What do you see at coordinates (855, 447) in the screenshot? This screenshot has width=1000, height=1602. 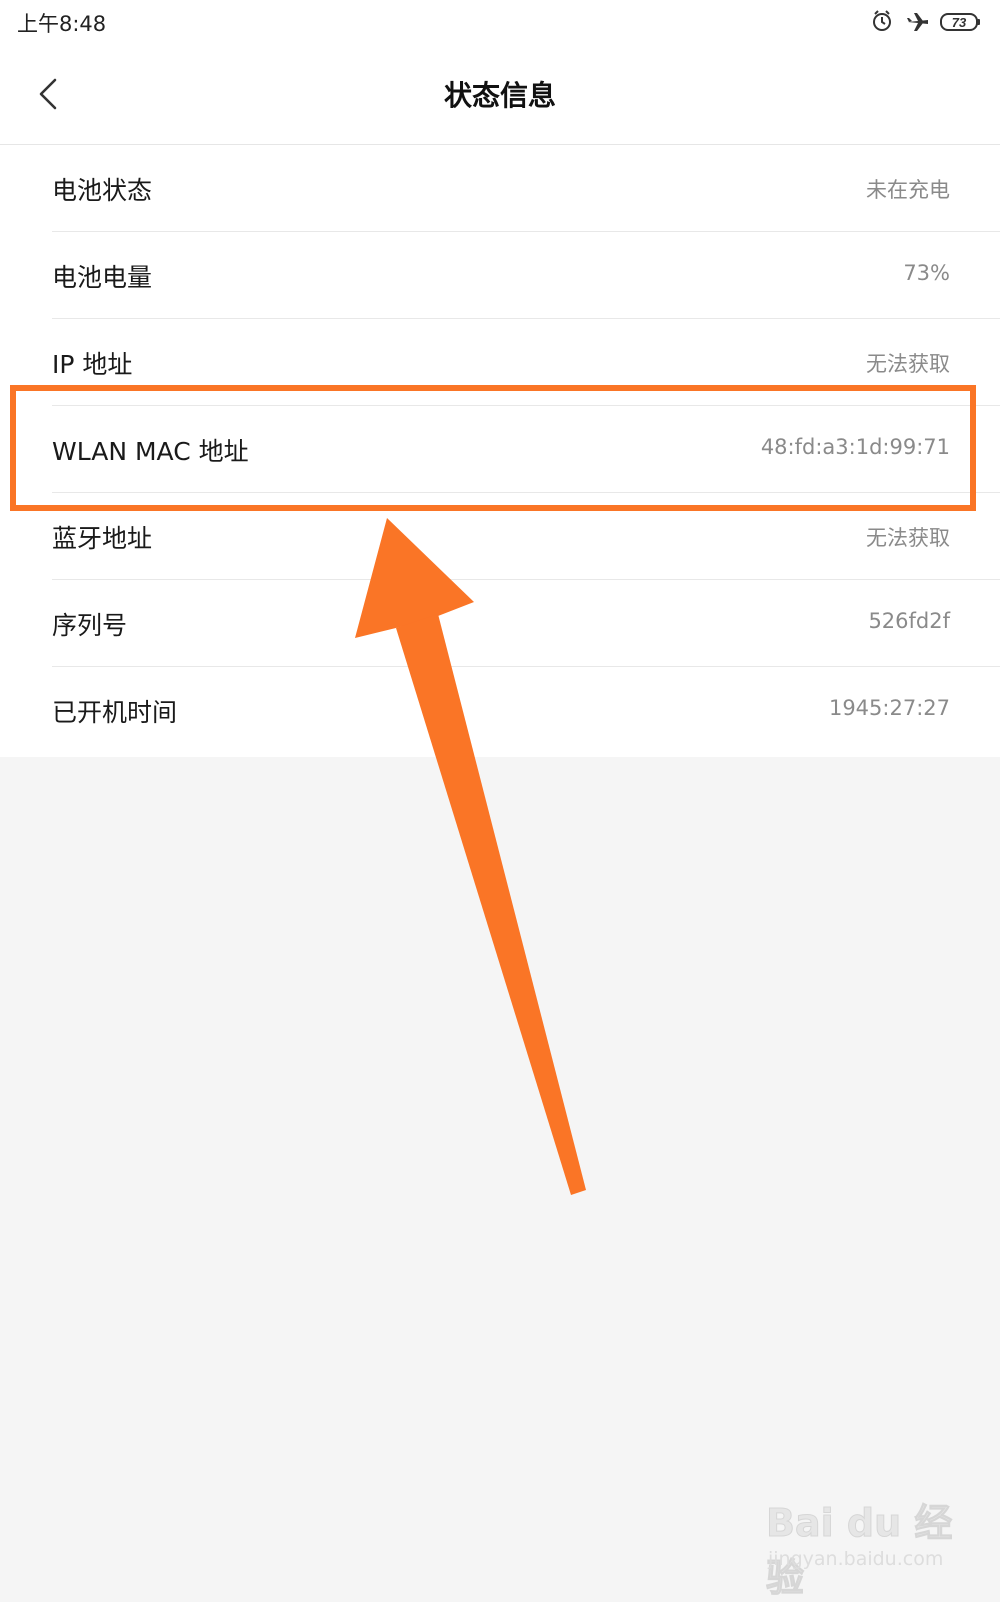 I see `row-value: 48:fd:a3:1d:99:71` at bounding box center [855, 447].